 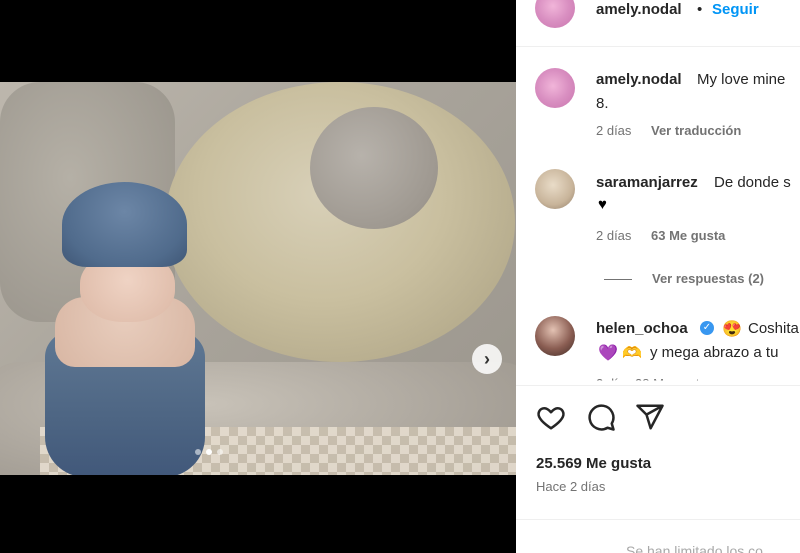 I want to click on share-icon, so click(x=650, y=417).